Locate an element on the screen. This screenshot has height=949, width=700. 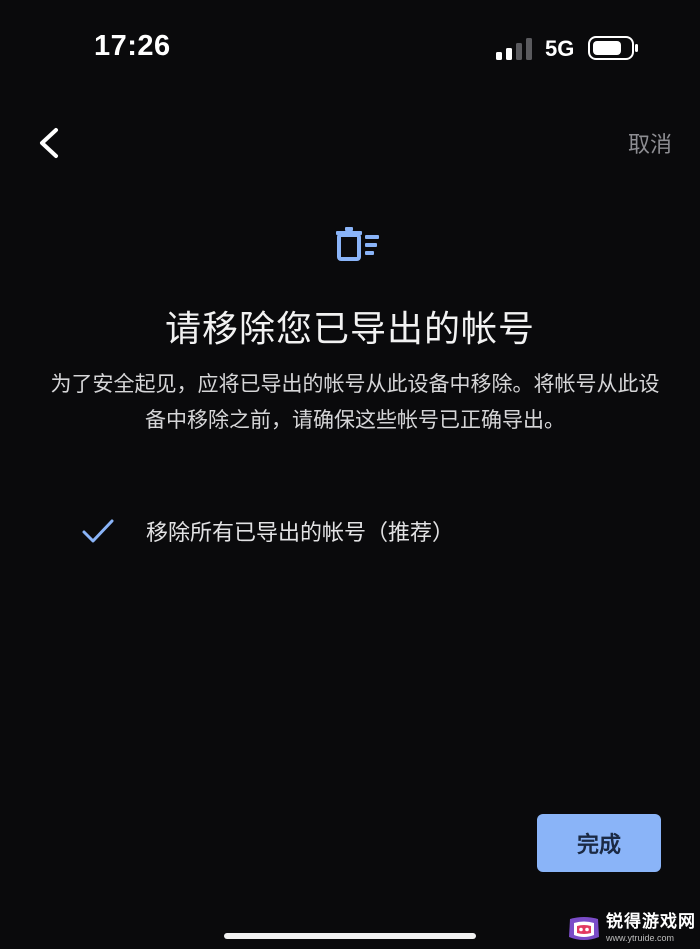
signal-icon is located at coordinates (514, 49).